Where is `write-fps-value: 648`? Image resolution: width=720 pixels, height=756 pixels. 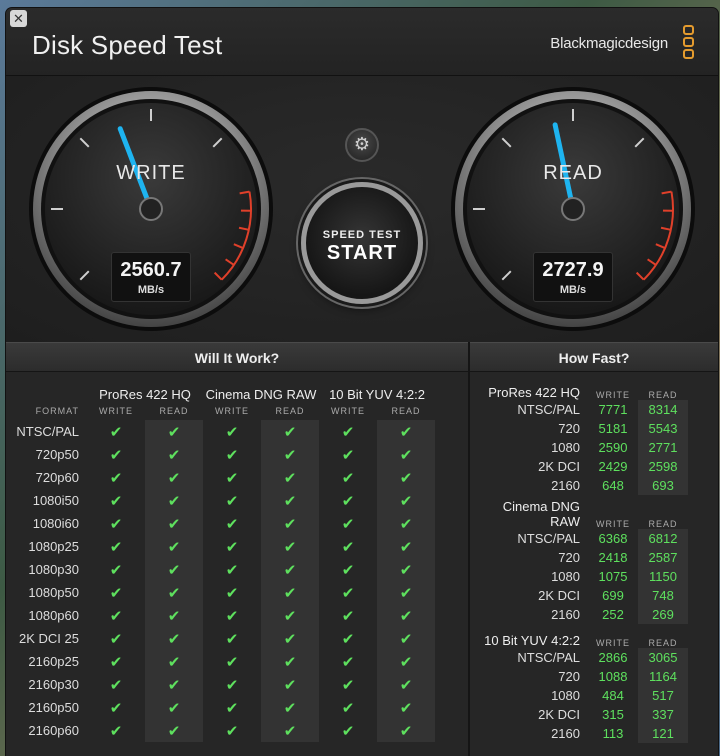 write-fps-value: 648 is located at coordinates (613, 485).